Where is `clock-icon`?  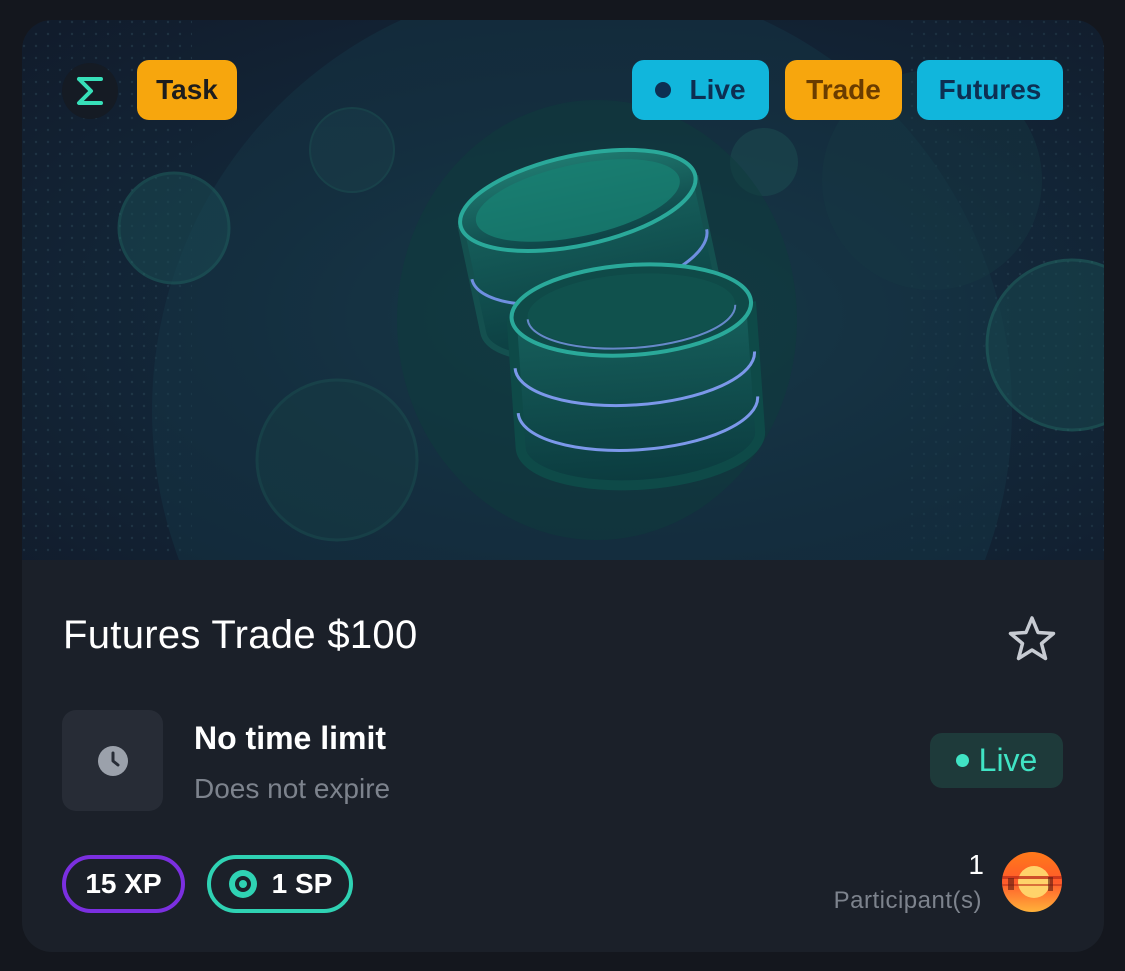
clock-icon is located at coordinates (112, 760).